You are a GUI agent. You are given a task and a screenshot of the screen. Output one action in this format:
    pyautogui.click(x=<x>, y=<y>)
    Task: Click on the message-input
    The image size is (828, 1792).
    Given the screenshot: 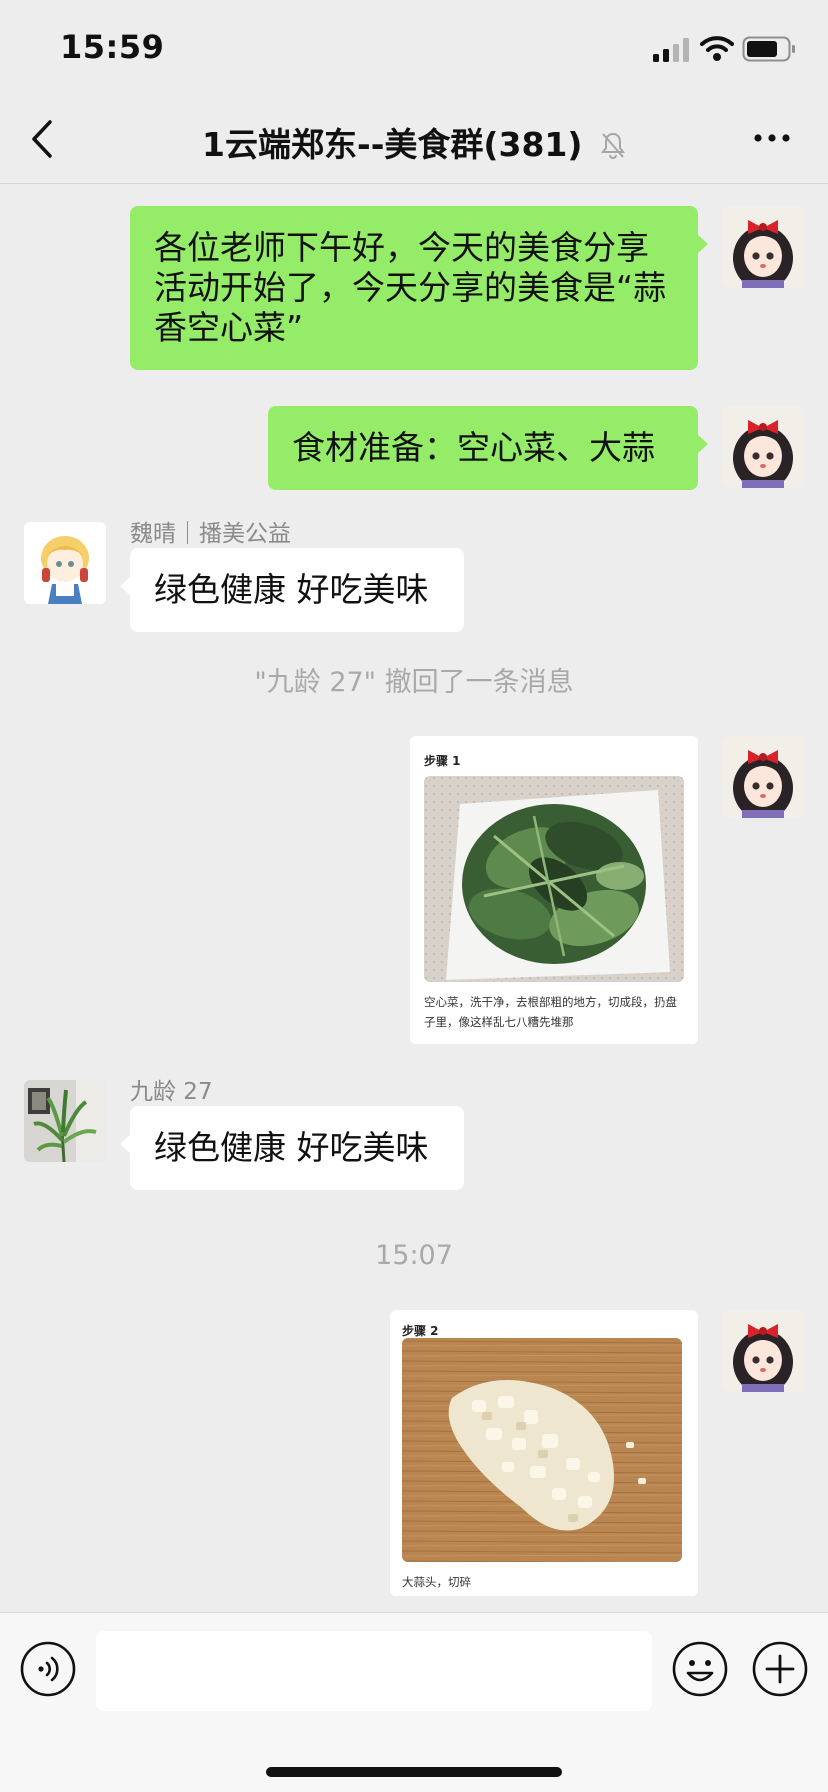 What is the action you would take?
    pyautogui.click(x=374, y=1671)
    